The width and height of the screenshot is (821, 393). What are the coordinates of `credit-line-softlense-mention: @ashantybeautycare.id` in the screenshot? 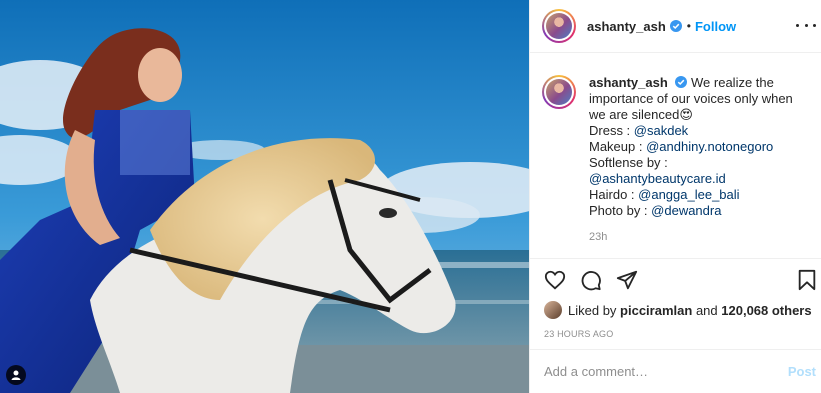 It's located at (703, 179).